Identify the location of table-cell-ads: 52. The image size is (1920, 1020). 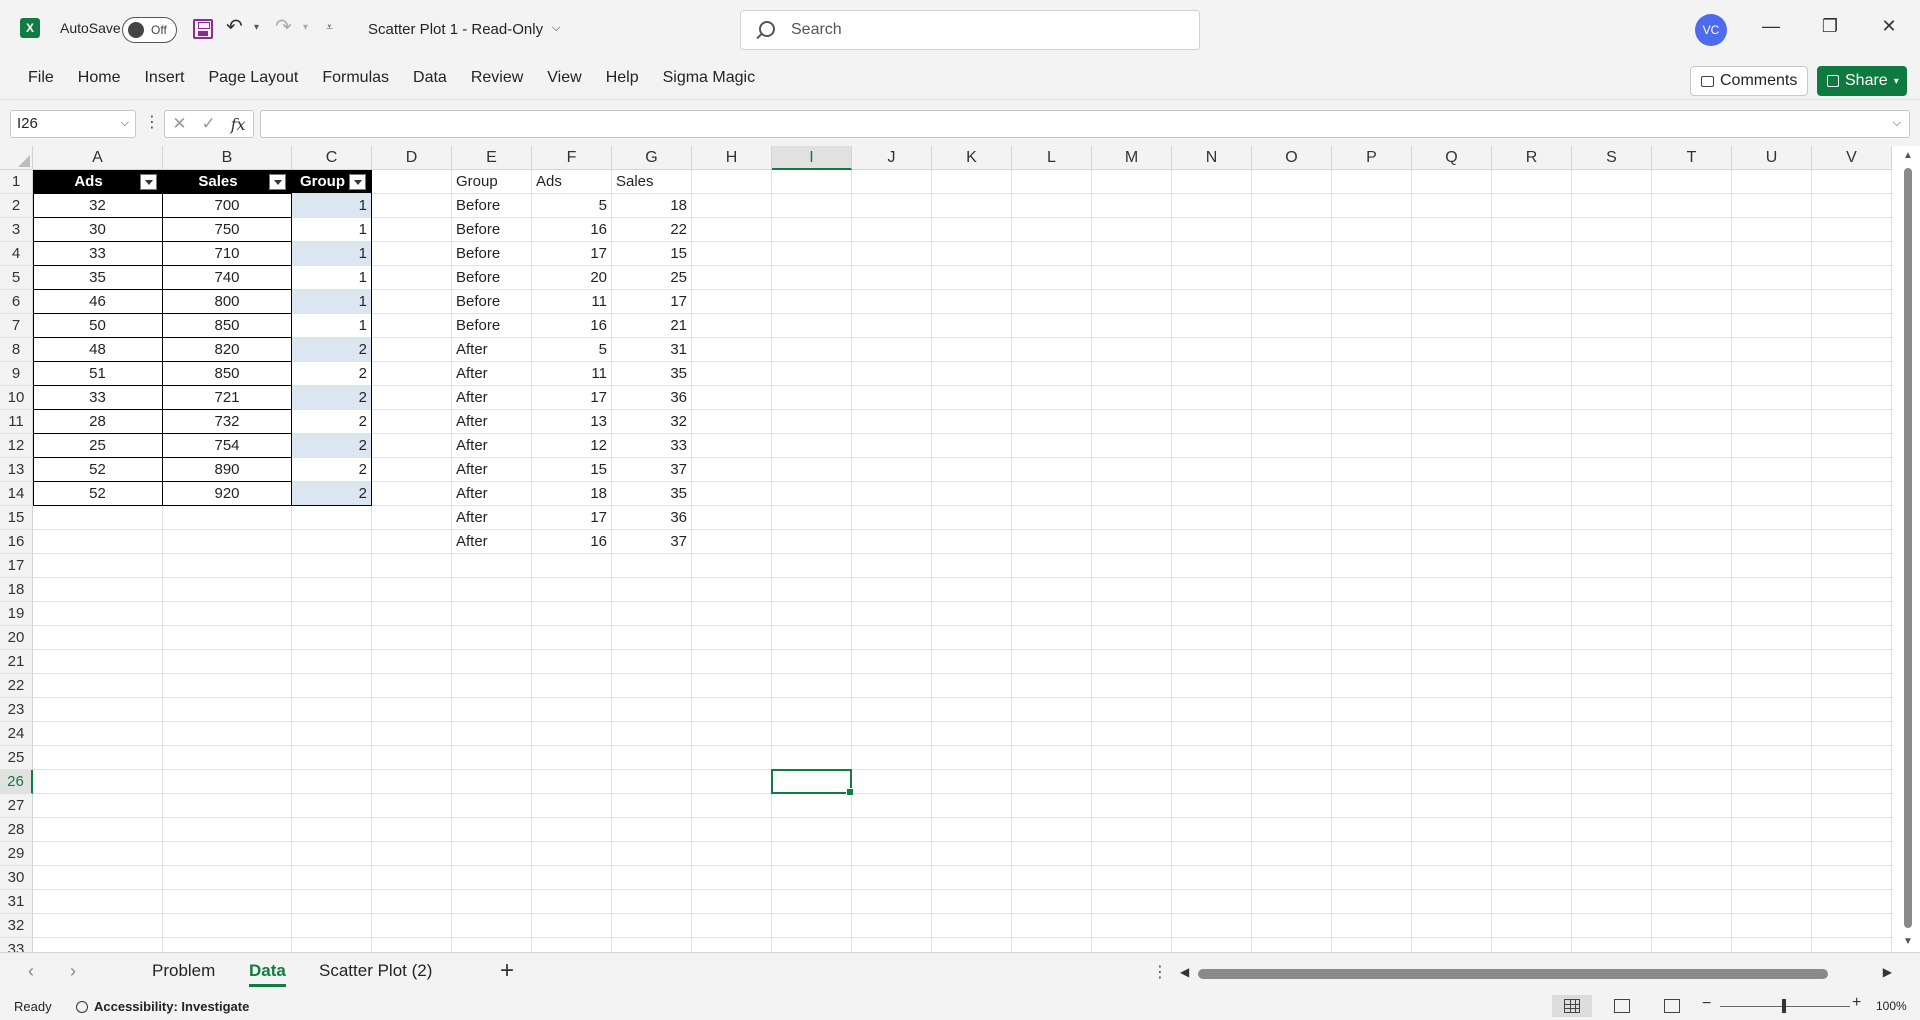
(97, 494).